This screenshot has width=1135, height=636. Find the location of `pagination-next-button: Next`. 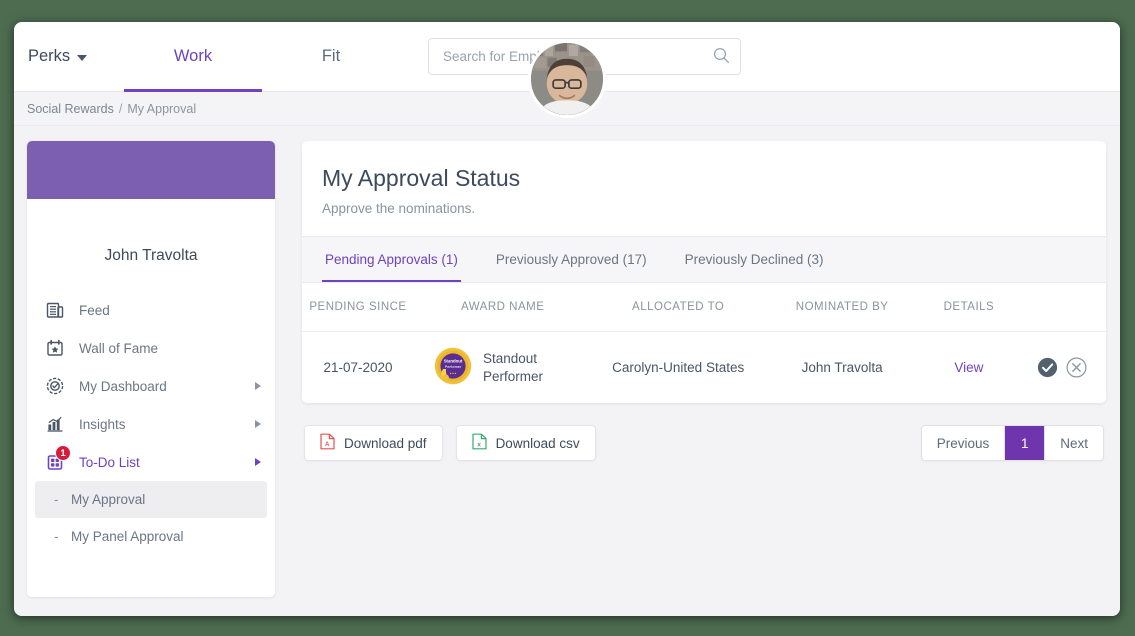

pagination-next-button: Next is located at coordinates (1074, 443).